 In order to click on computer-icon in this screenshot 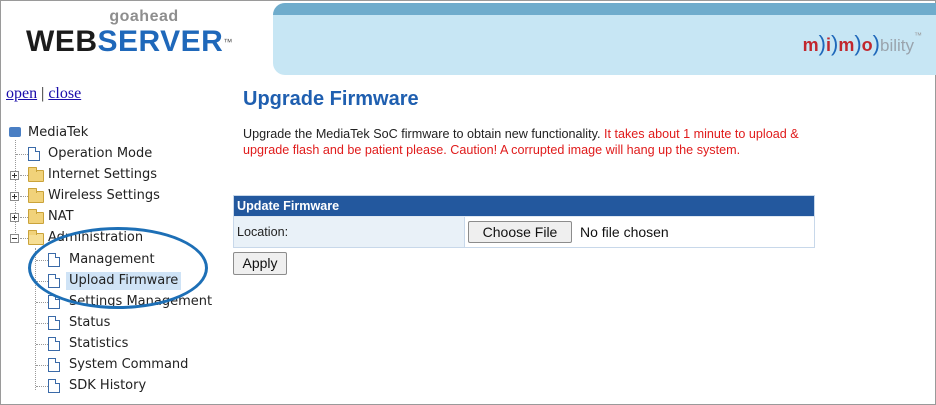, I will do `click(15, 132)`.